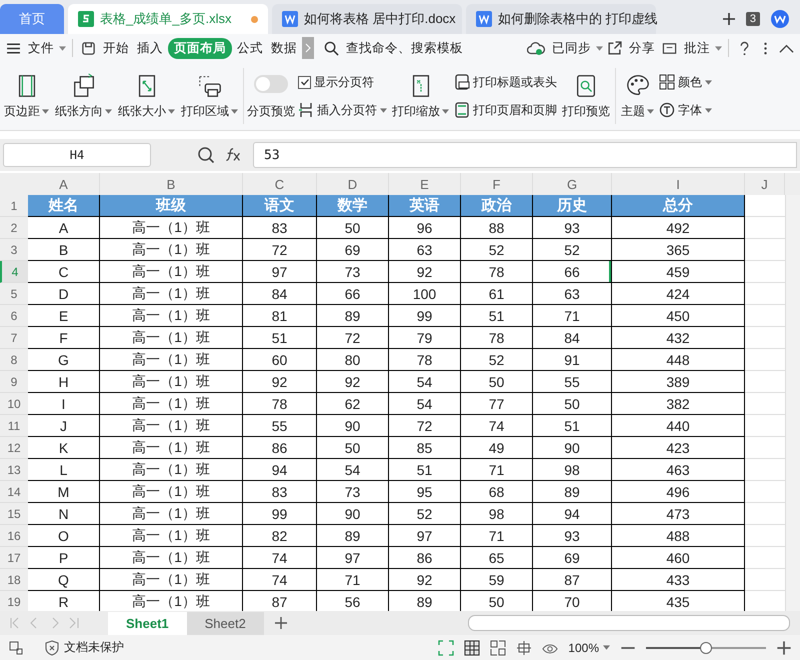 The width and height of the screenshot is (800, 660). I want to click on row-header: 16, so click(14, 536).